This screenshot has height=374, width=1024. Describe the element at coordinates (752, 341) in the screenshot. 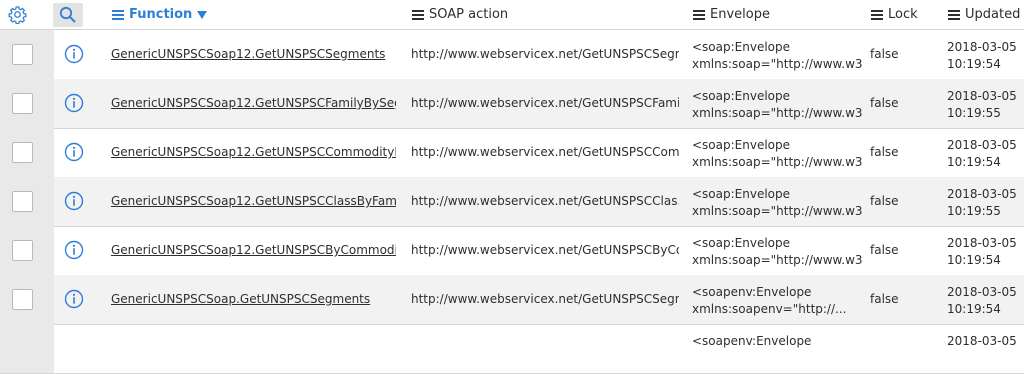

I see `envelope-cell: <soapenv:Envelope` at that location.